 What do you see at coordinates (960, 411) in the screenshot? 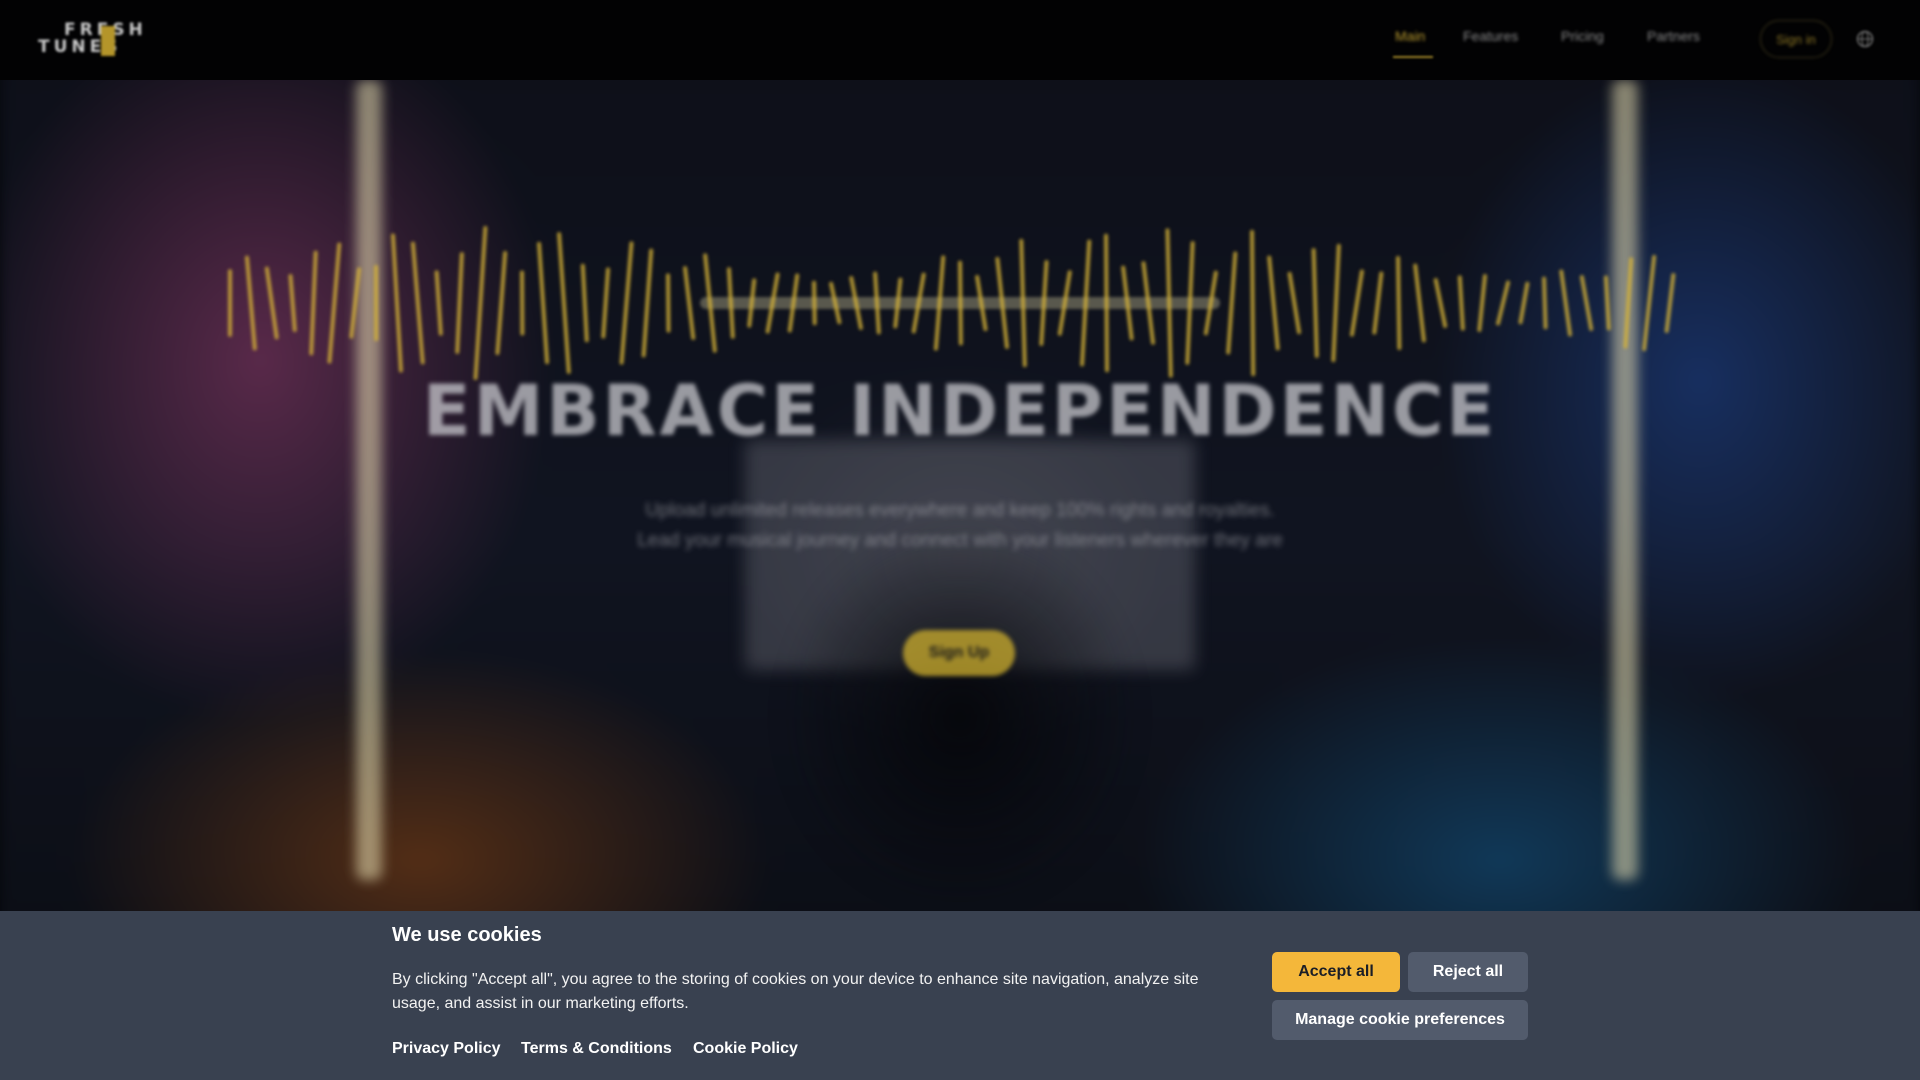
I see `hero-title: EMBRACE INDEPENDENCE` at bounding box center [960, 411].